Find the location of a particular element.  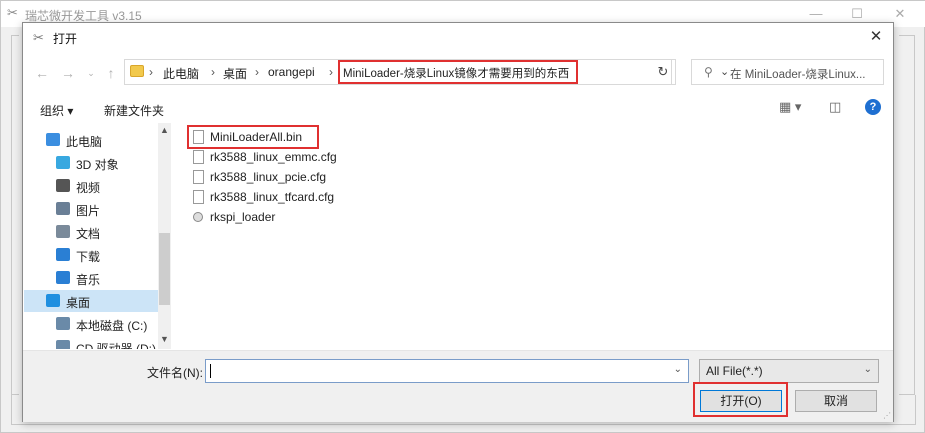

download-icon is located at coordinates (63, 254).